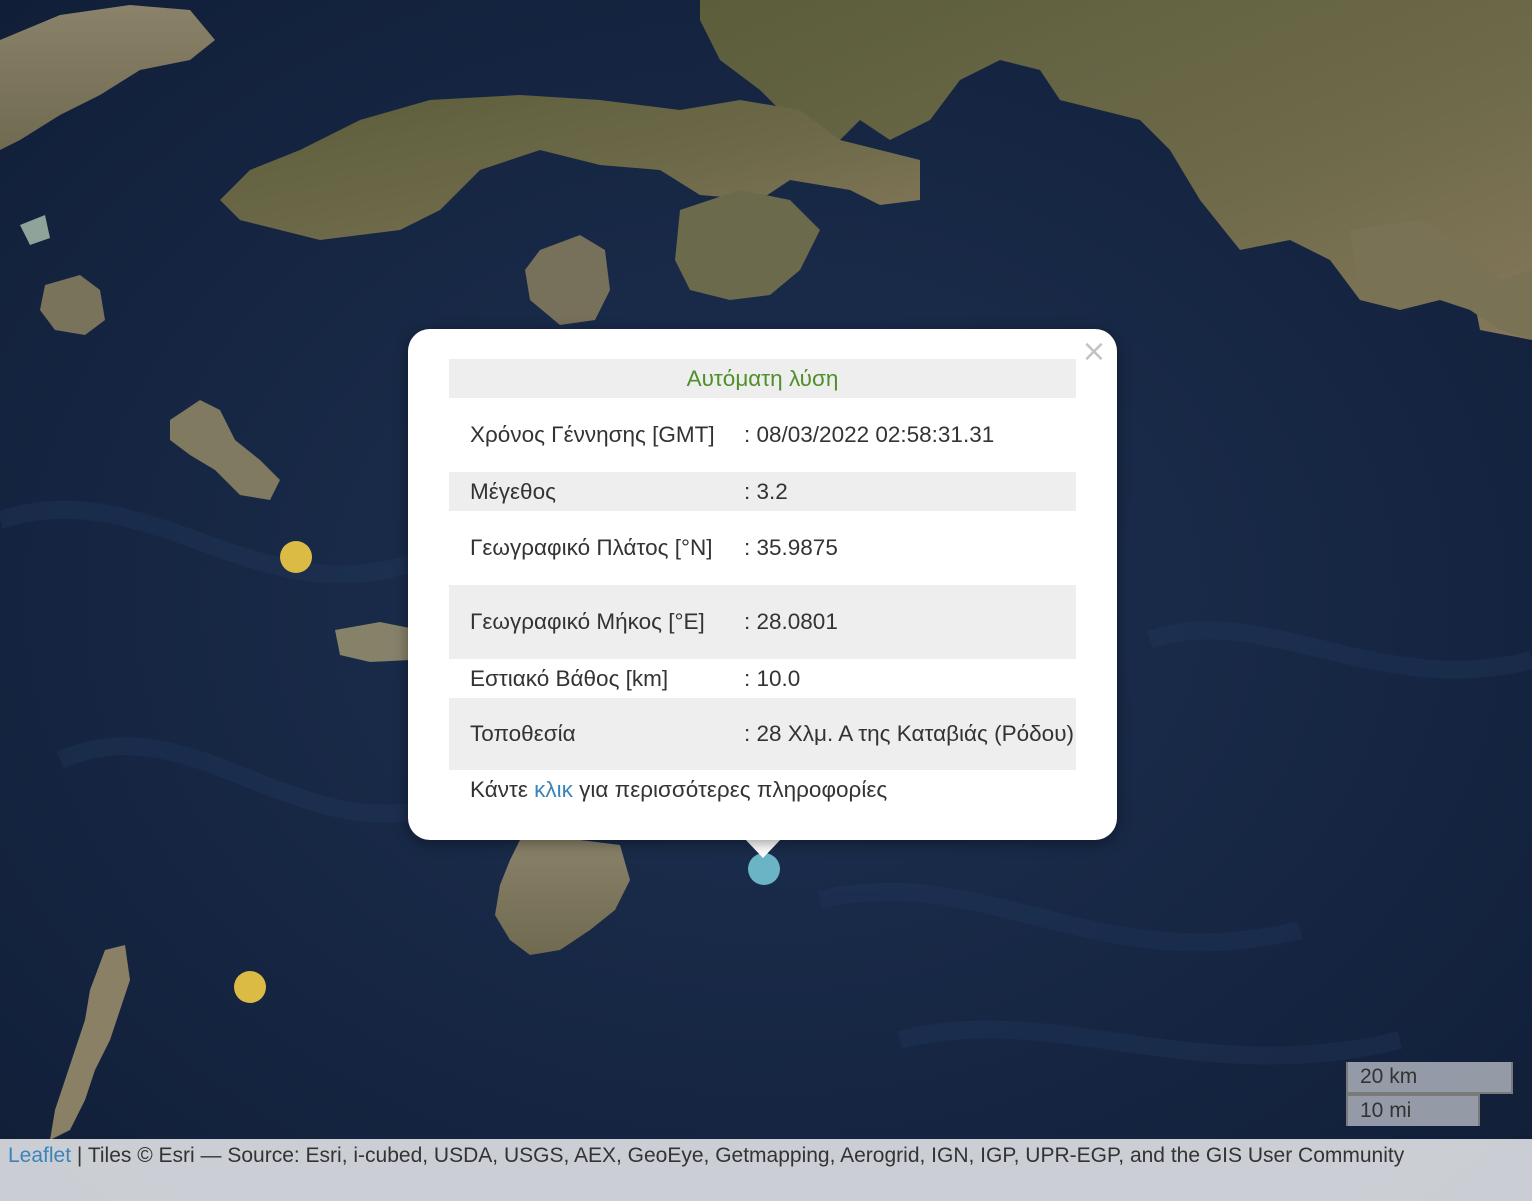 The height and width of the screenshot is (1201, 1532). Describe the element at coordinates (763, 848) in the screenshot. I see `popup-tip` at that location.